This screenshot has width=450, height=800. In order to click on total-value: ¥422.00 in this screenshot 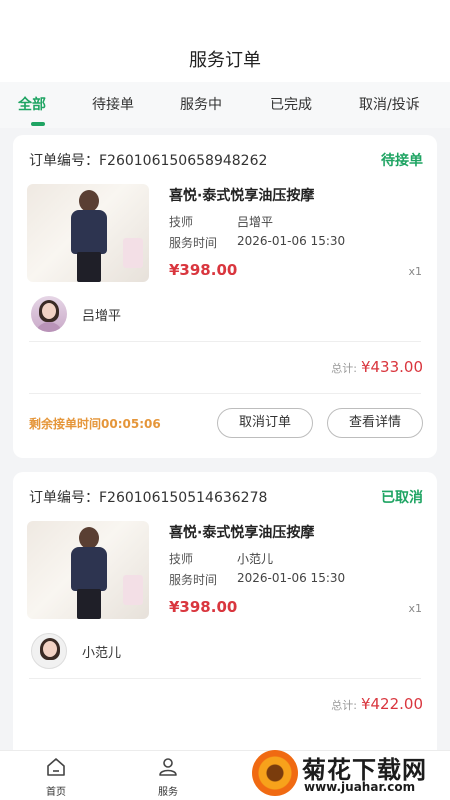, I will do `click(391, 704)`.